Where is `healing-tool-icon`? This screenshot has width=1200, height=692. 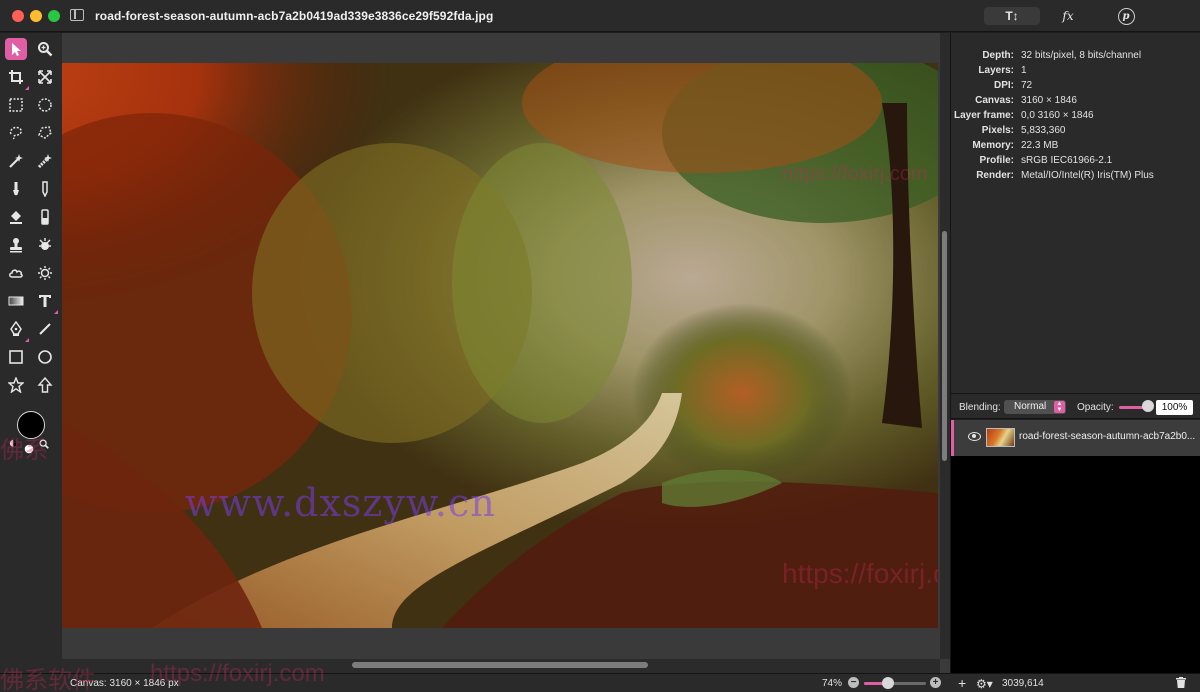 healing-tool-icon is located at coordinates (45, 245).